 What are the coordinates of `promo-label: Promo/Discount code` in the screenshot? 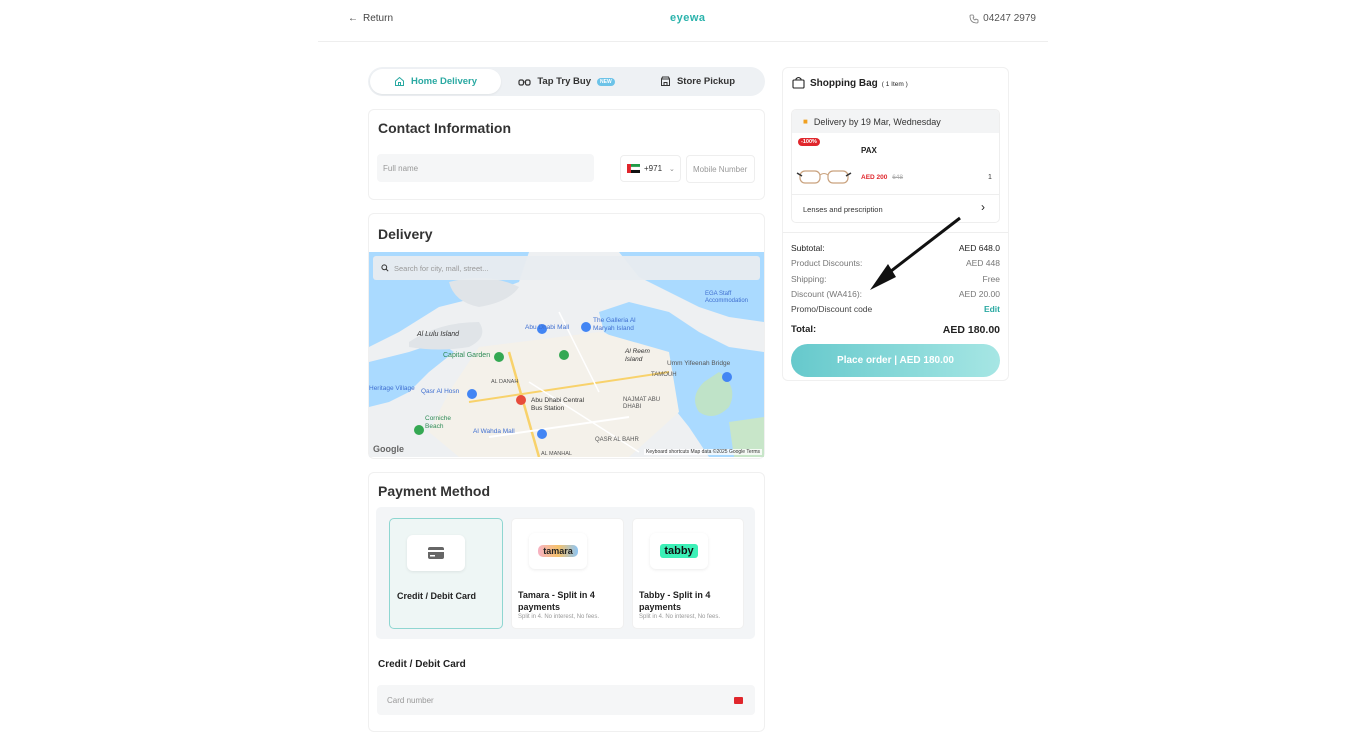 It's located at (832, 309).